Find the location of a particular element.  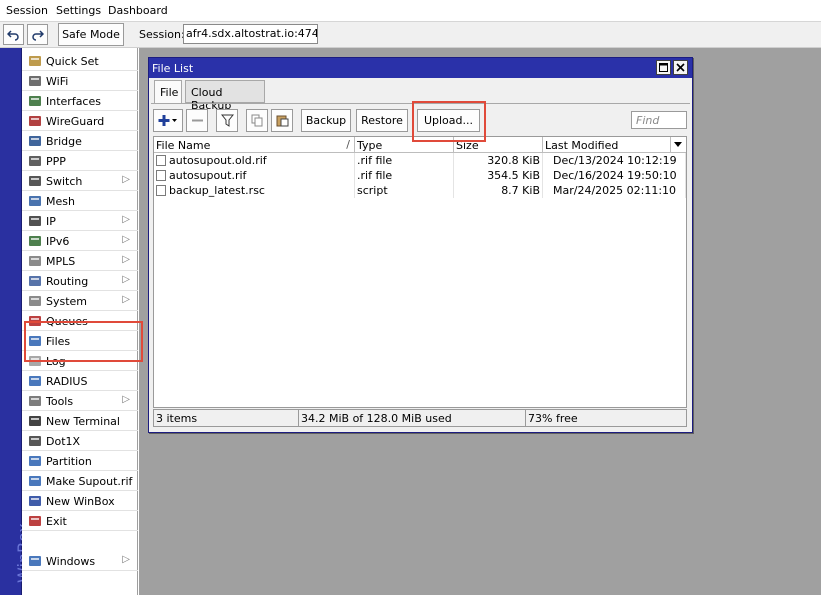

winbox-icon is located at coordinates (35, 501).